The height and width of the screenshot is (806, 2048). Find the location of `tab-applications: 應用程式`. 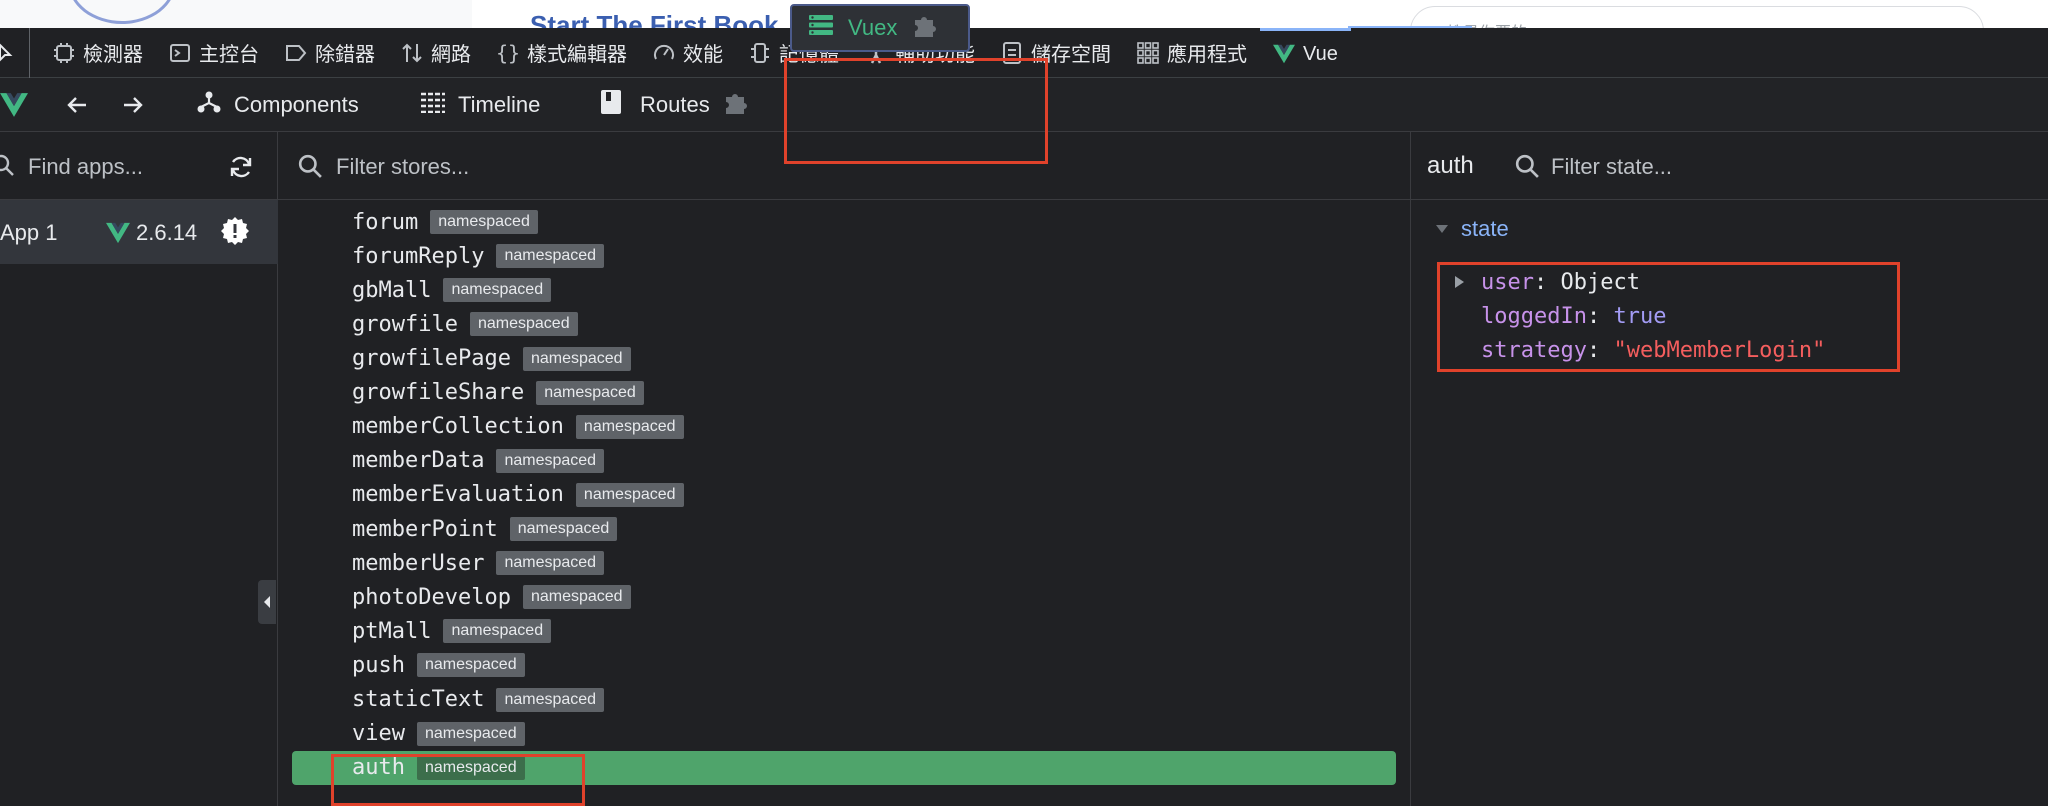

tab-applications: 應用程式 is located at coordinates (1192, 53).